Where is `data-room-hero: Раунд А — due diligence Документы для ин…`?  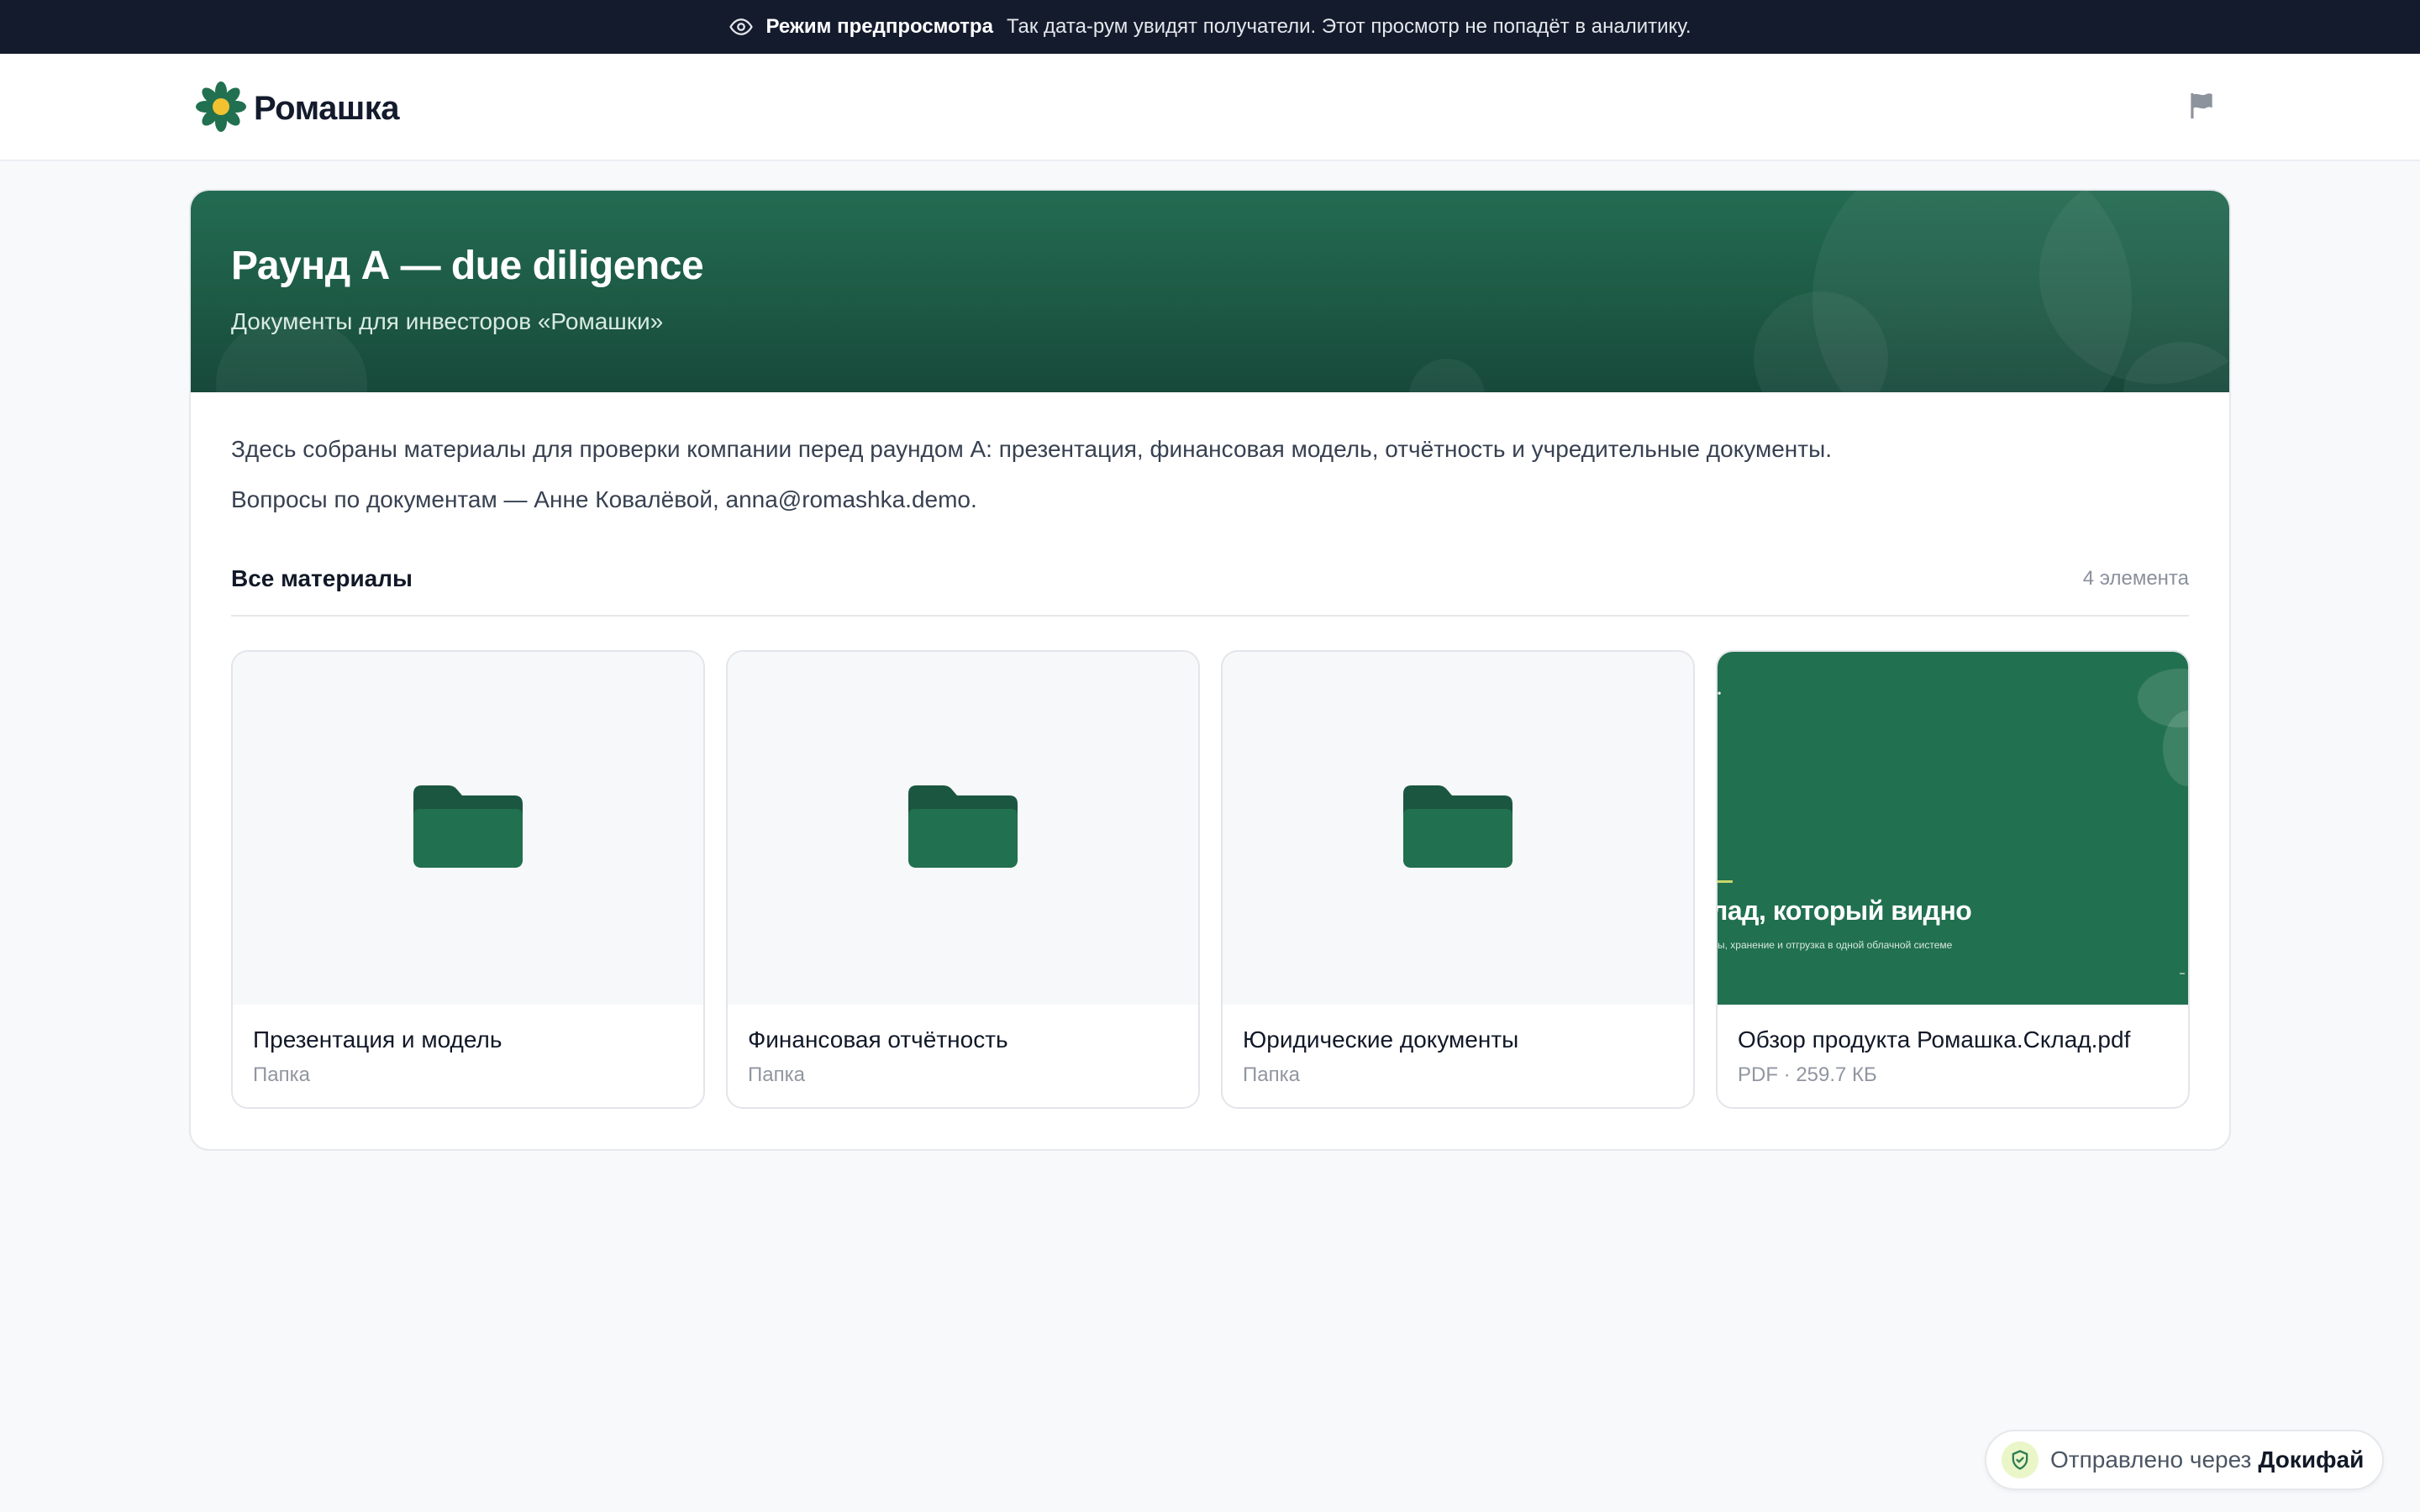
data-room-hero: Раунд А — due diligence Документы для ин… is located at coordinates (1210, 291).